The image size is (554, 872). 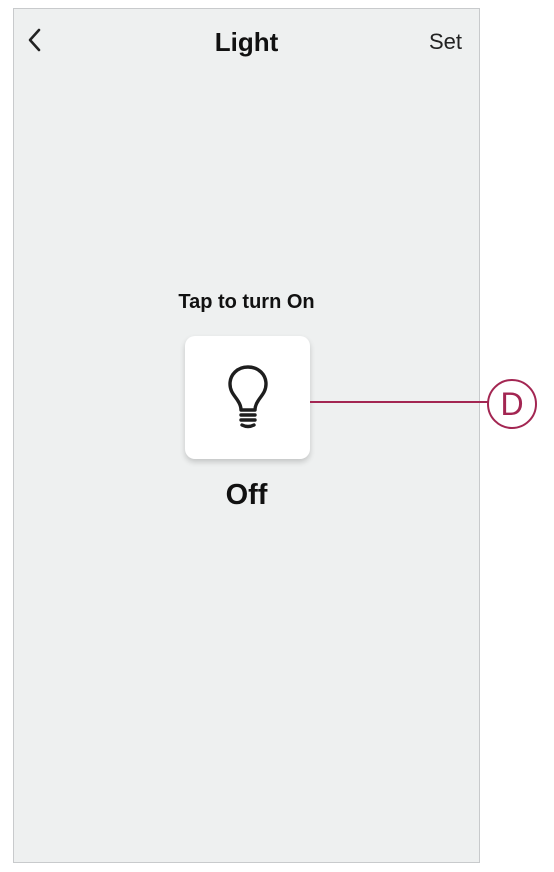 What do you see at coordinates (246, 302) in the screenshot?
I see `tap-hint-text: Tap to turn On` at bounding box center [246, 302].